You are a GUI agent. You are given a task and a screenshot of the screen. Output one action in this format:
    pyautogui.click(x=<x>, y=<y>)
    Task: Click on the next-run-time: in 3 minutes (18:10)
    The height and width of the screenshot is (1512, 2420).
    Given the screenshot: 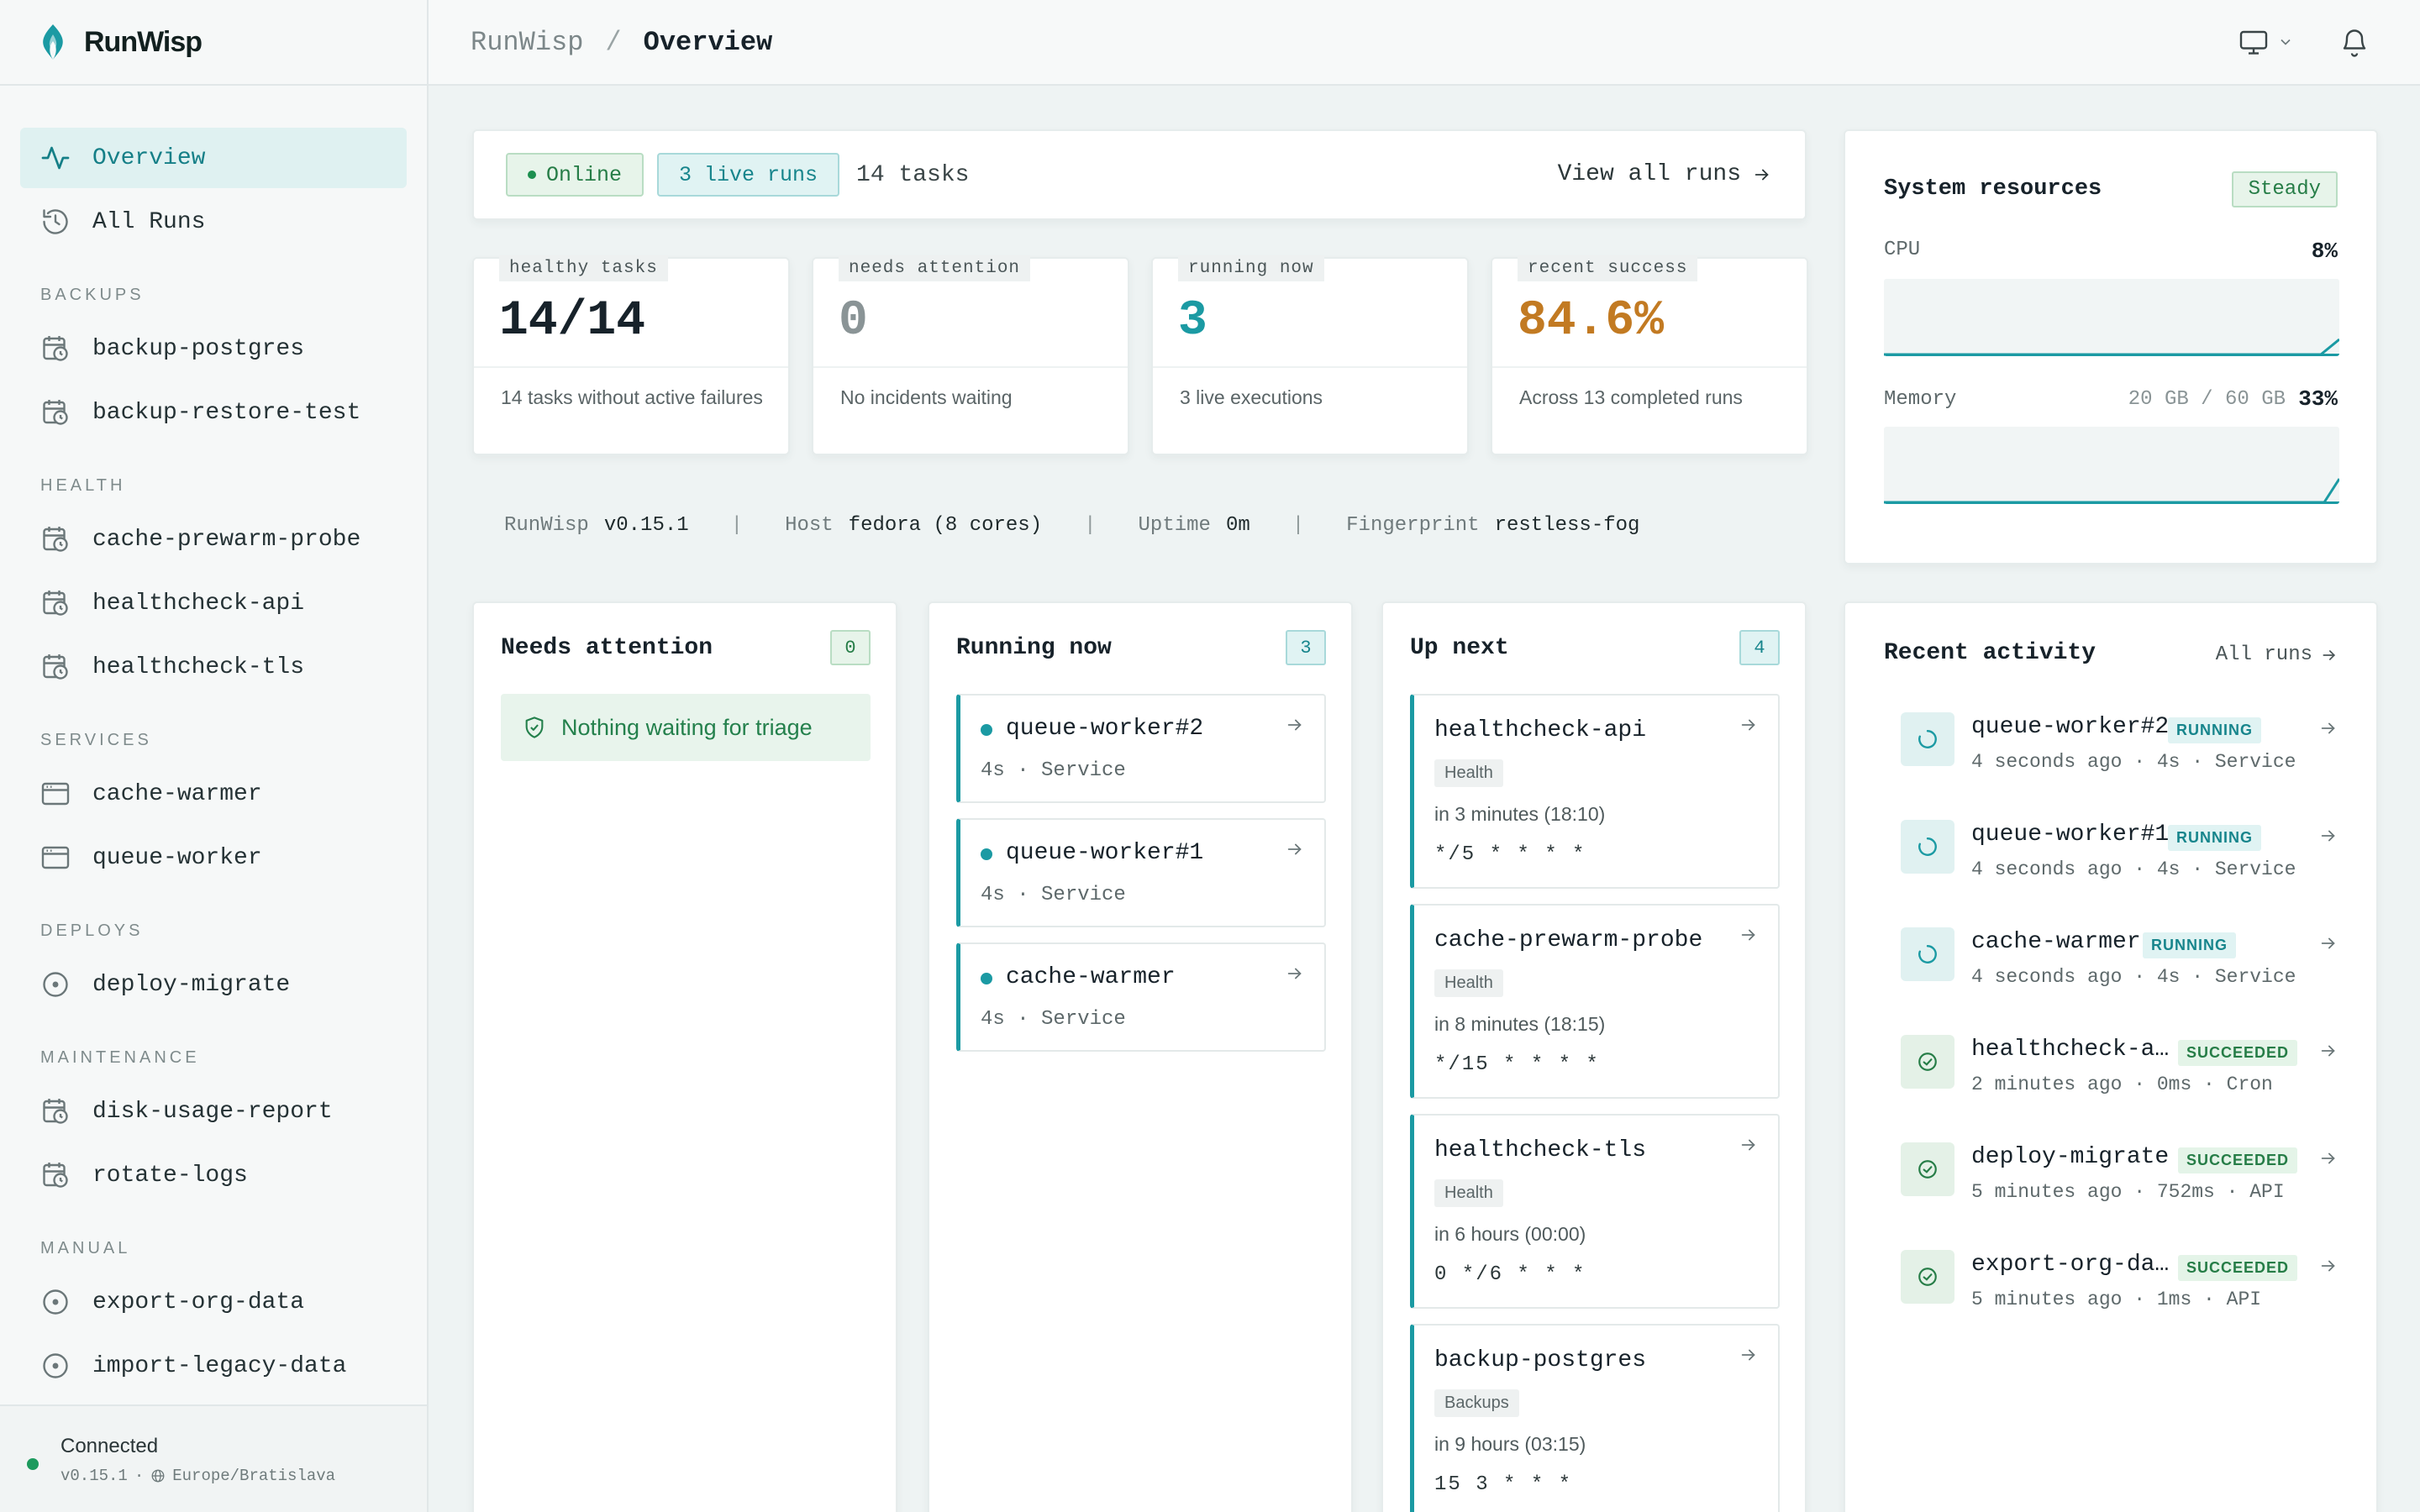 What is the action you would take?
    pyautogui.click(x=1520, y=814)
    